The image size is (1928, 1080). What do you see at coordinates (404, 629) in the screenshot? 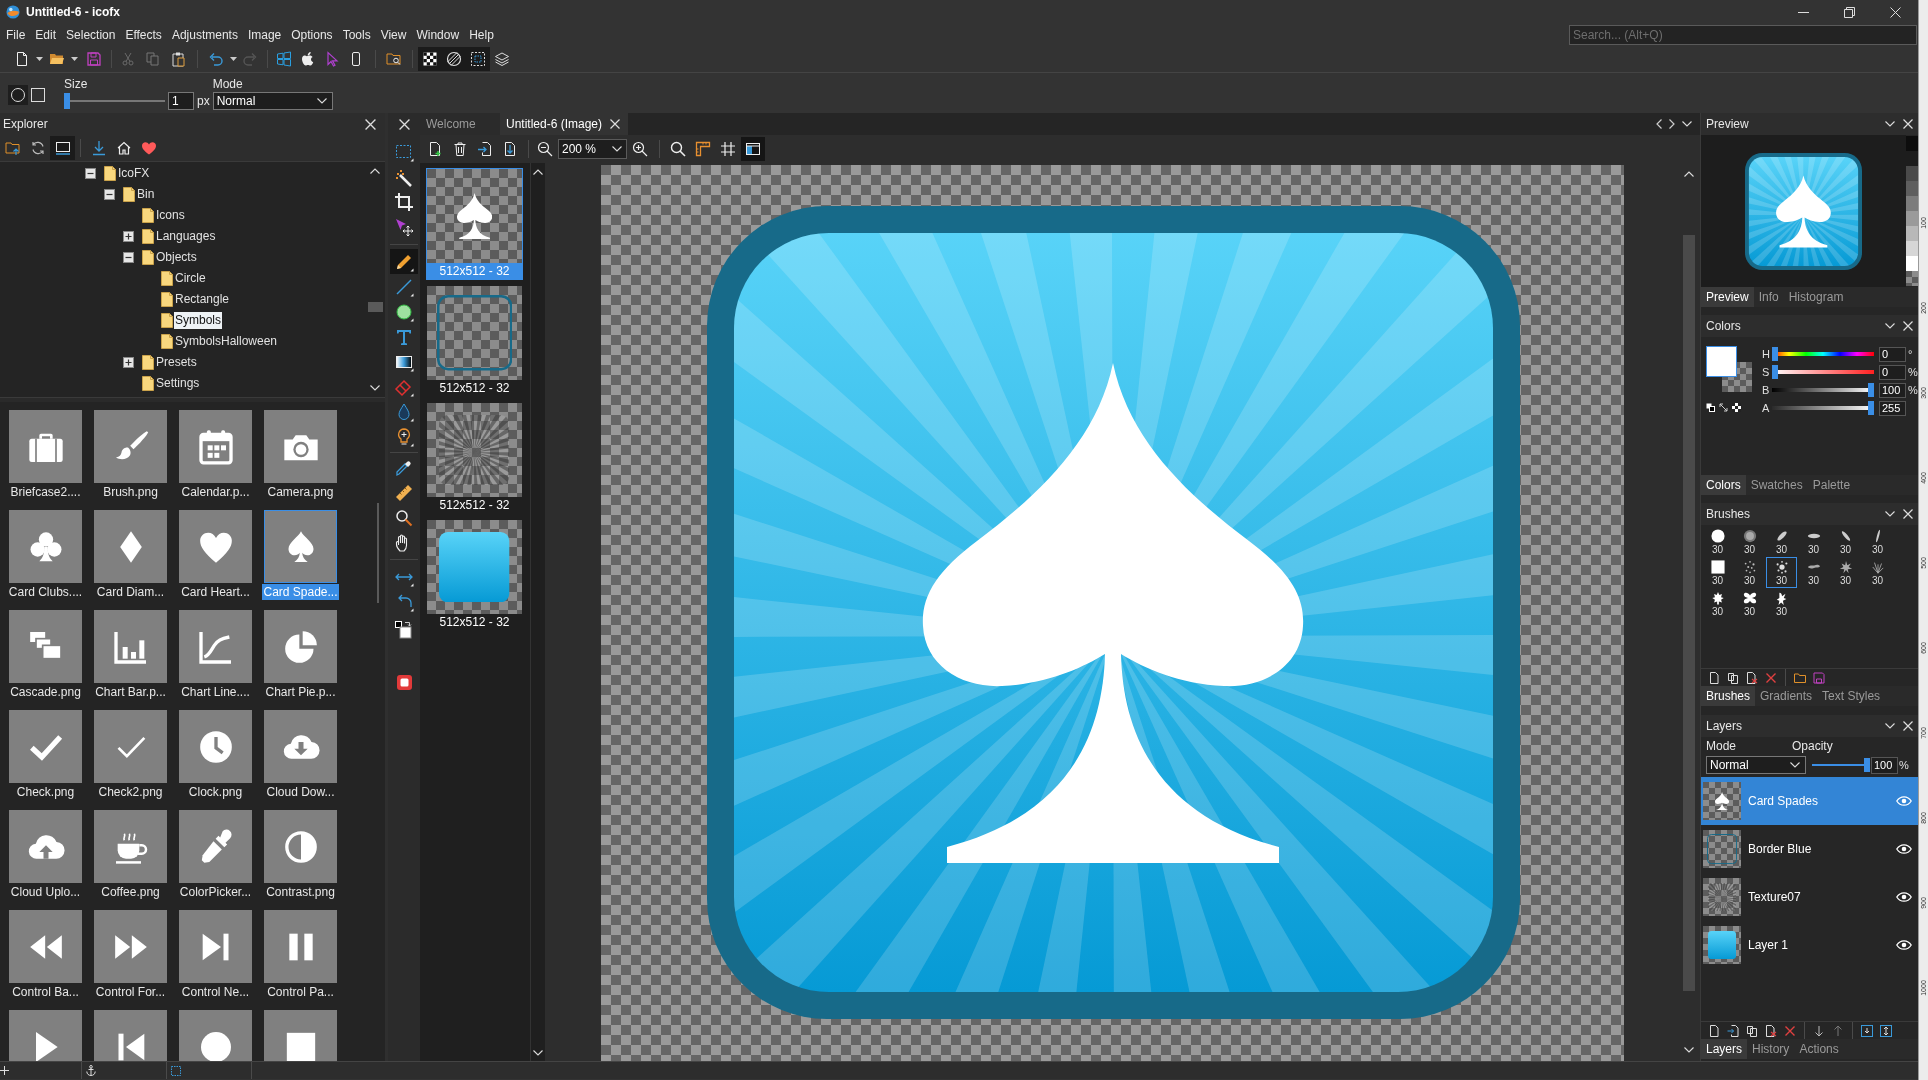
I see `color-swap-icon` at bounding box center [404, 629].